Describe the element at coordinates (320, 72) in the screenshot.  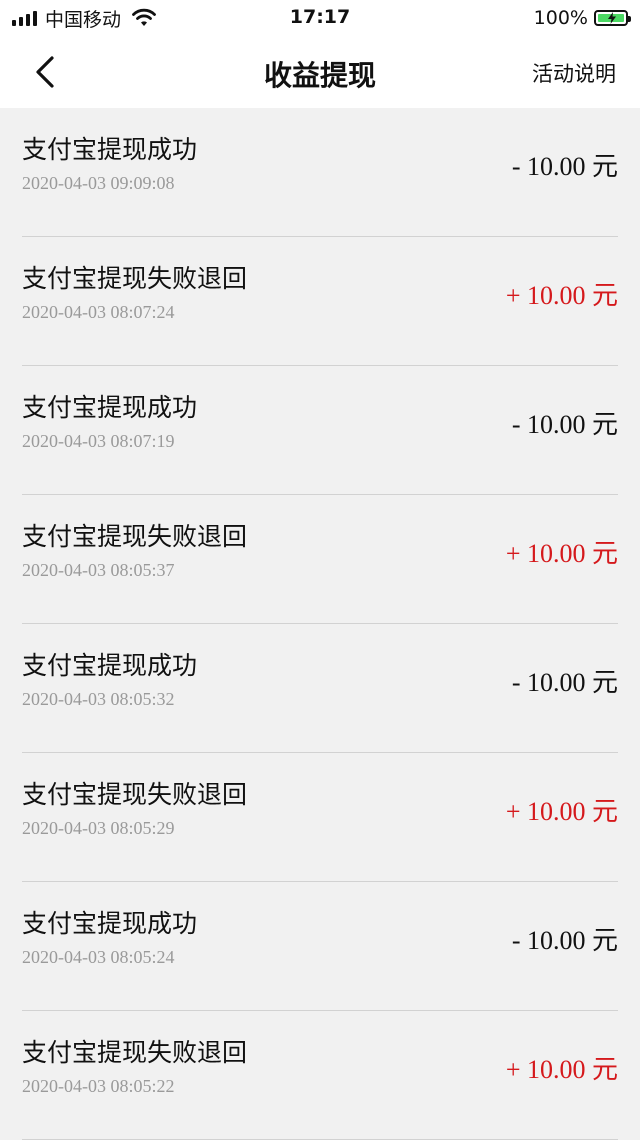
I see `nav-bar: 收益提现 活动说明` at that location.